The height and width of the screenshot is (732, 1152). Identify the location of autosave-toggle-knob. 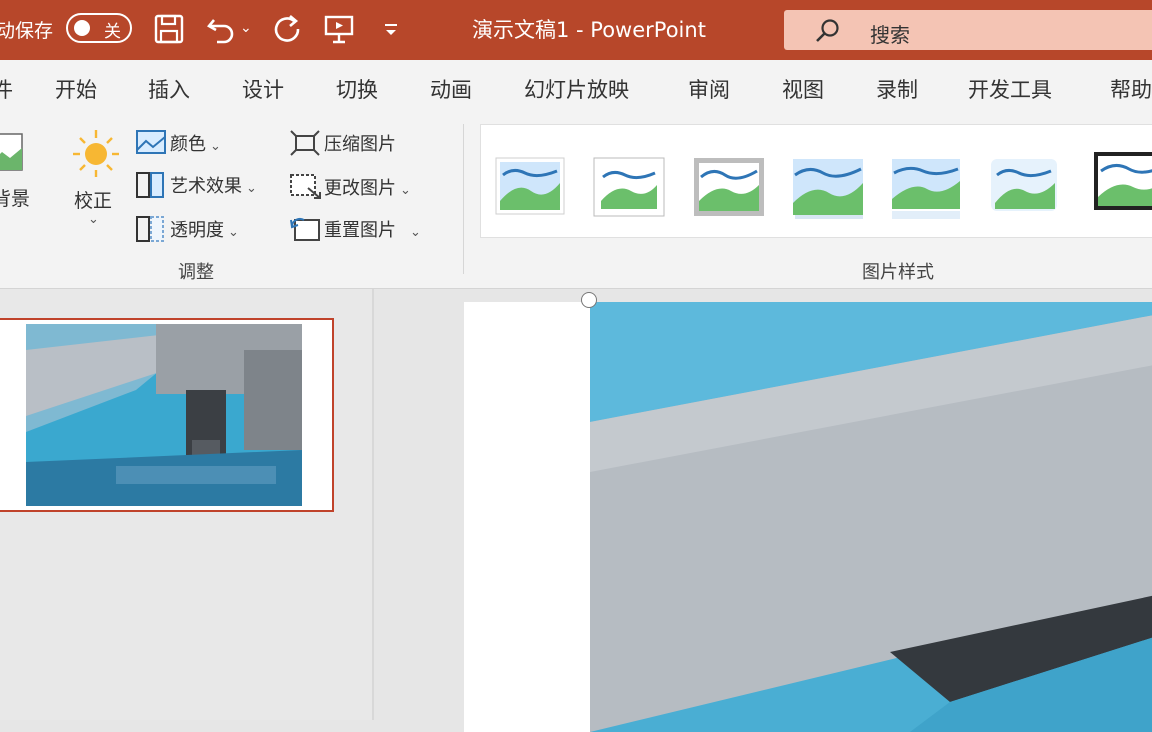
(82, 28).